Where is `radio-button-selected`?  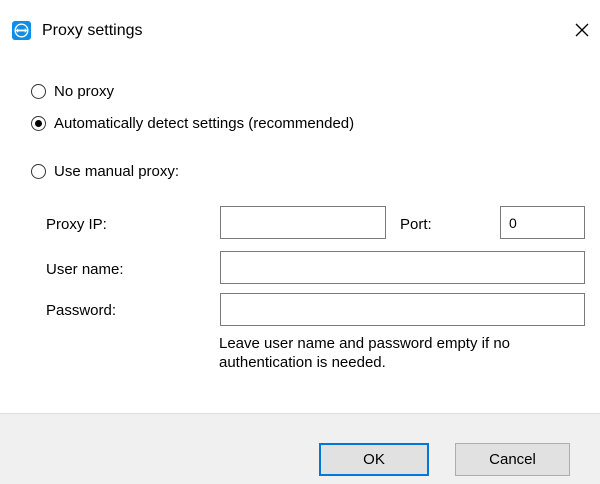 radio-button-selected is located at coordinates (38, 123).